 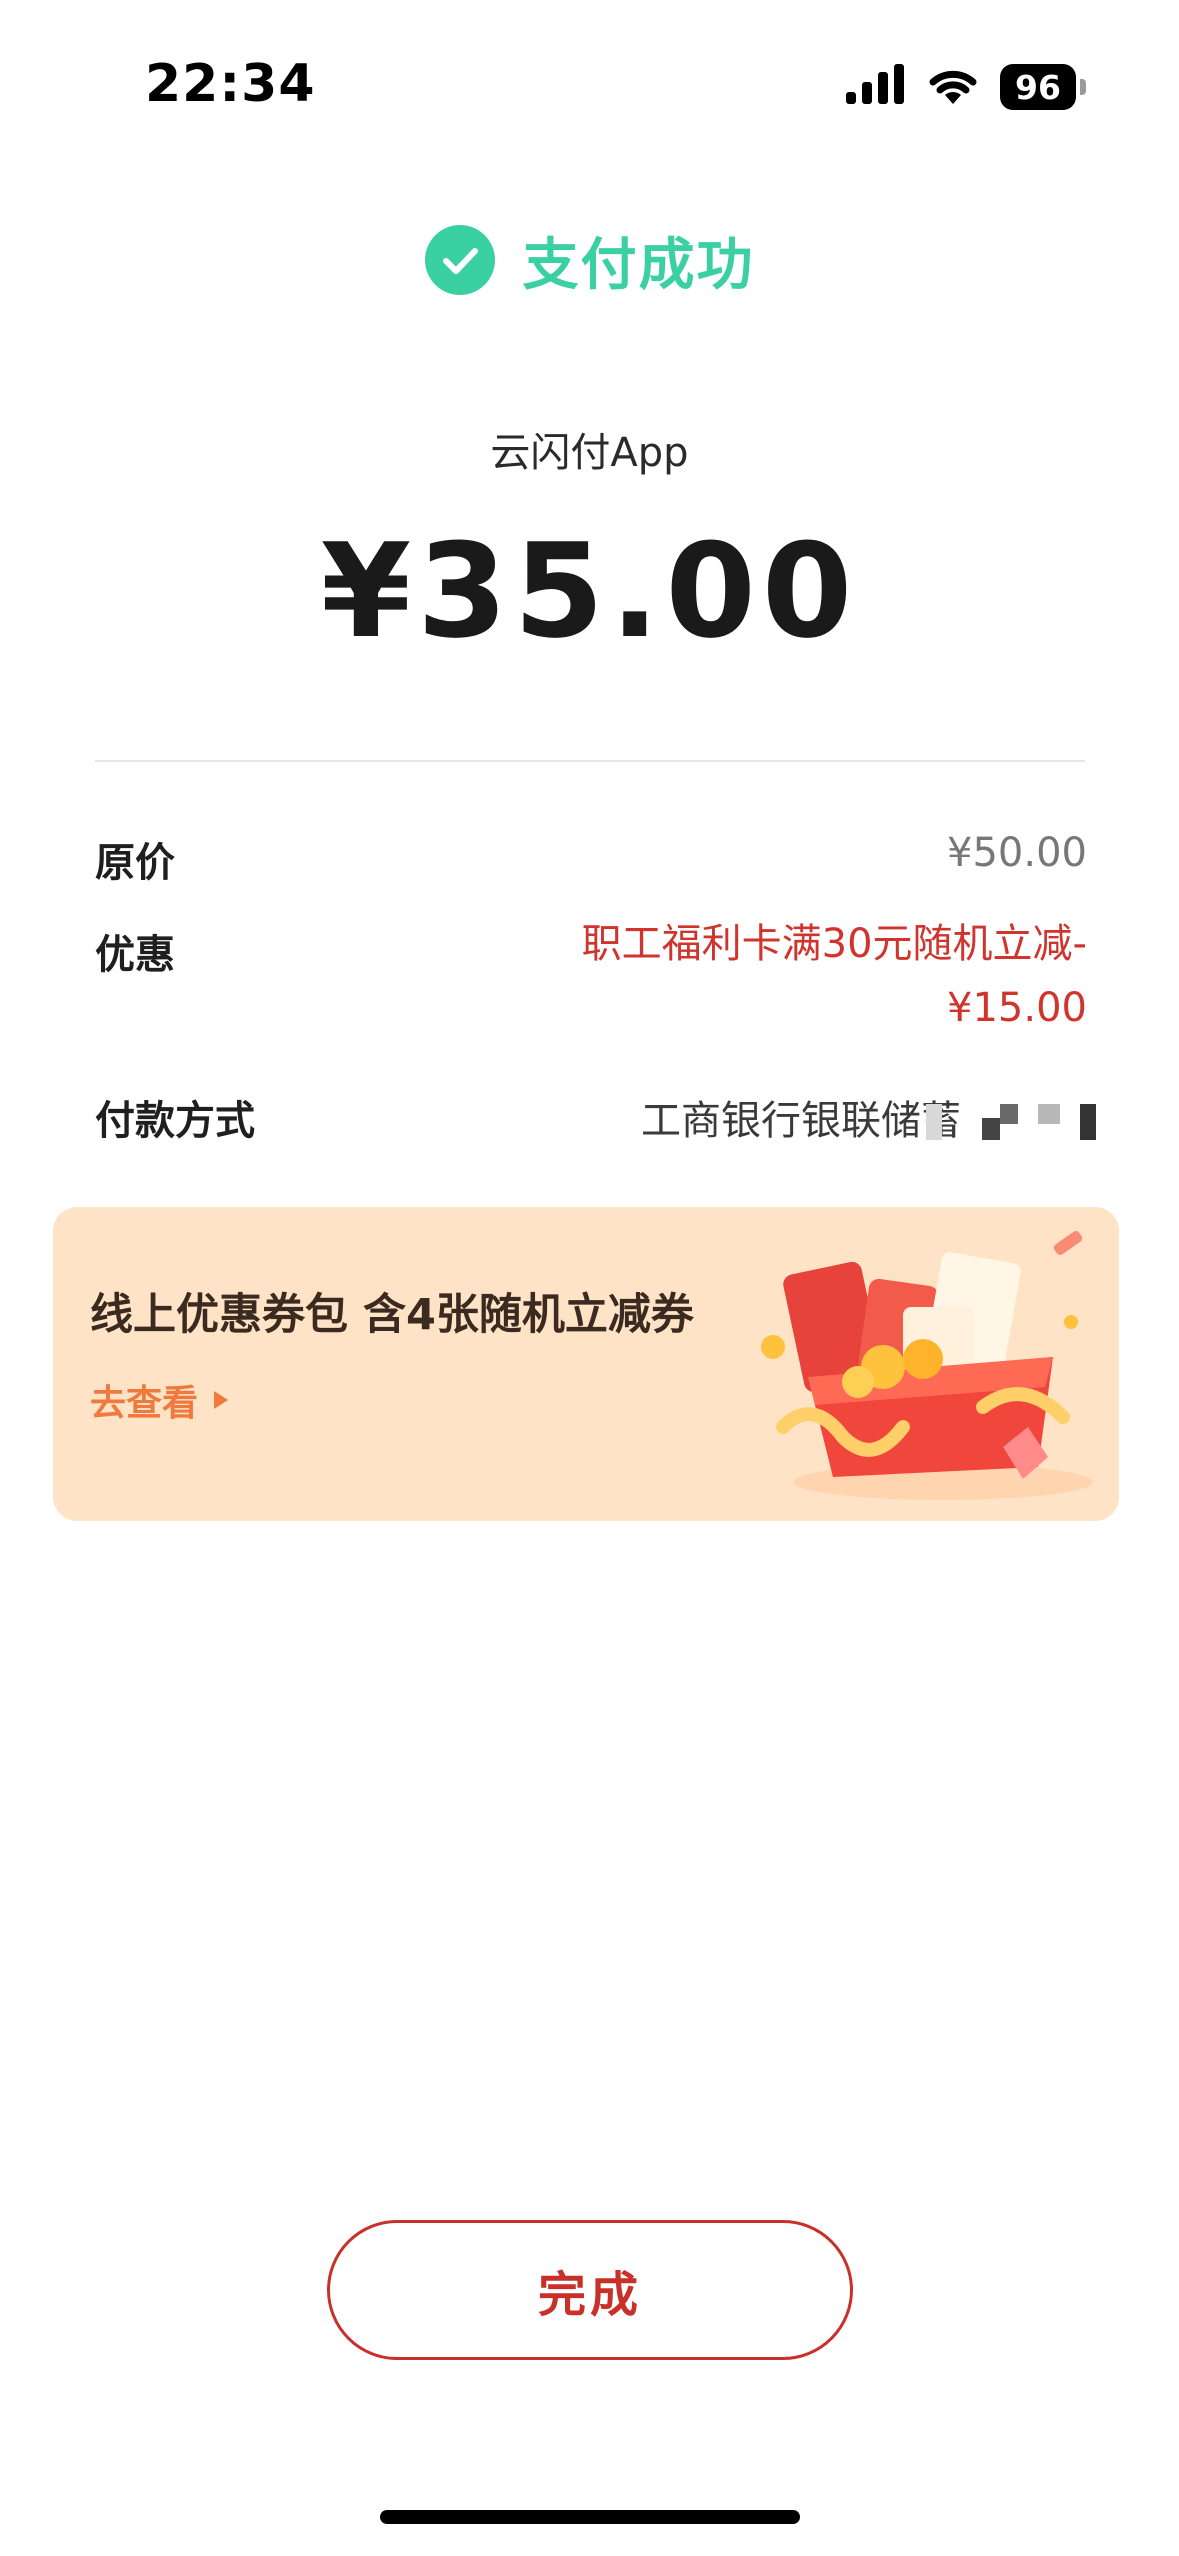 What do you see at coordinates (135, 955) in the screenshot?
I see `discount-label: 优惠` at bounding box center [135, 955].